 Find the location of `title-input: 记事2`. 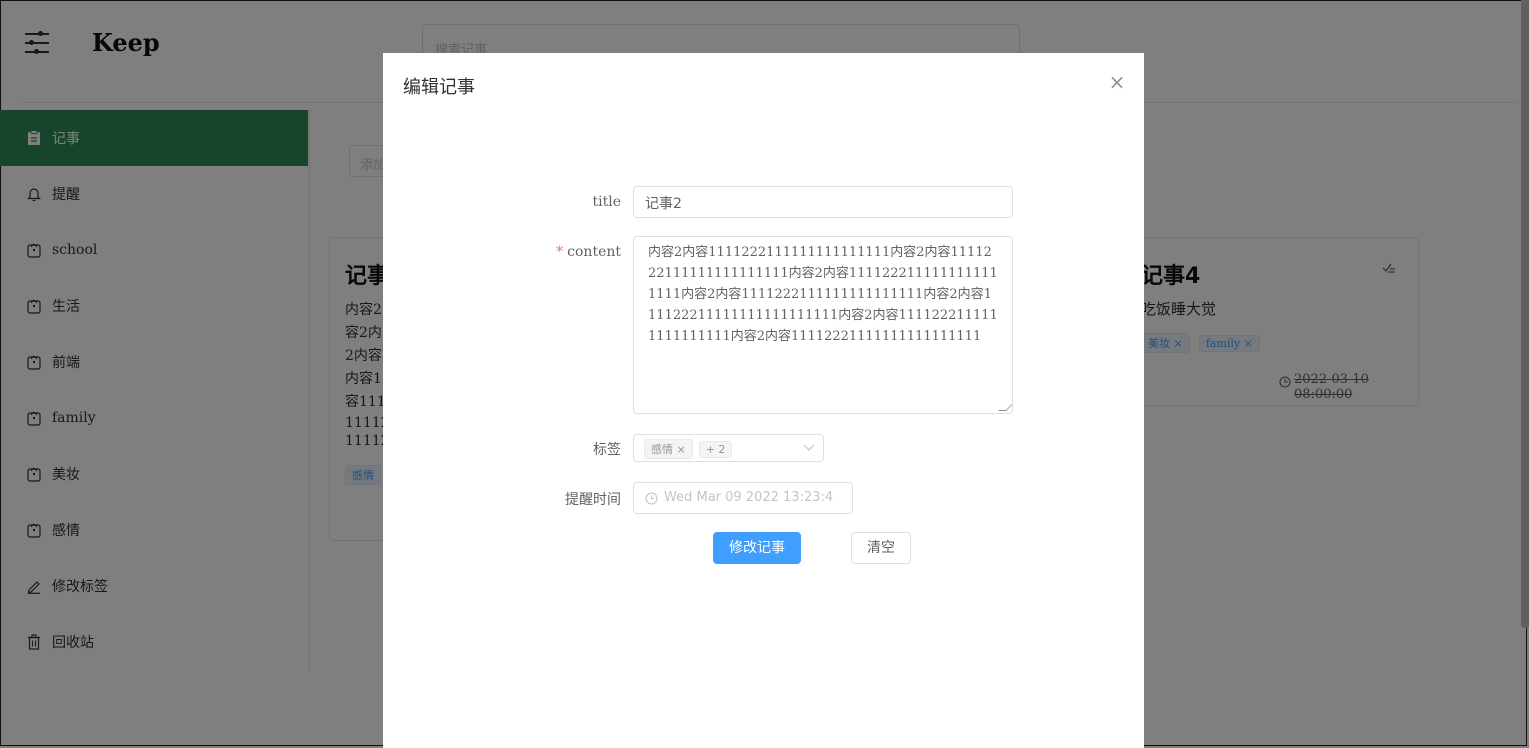

title-input: 记事2 is located at coordinates (823, 202).